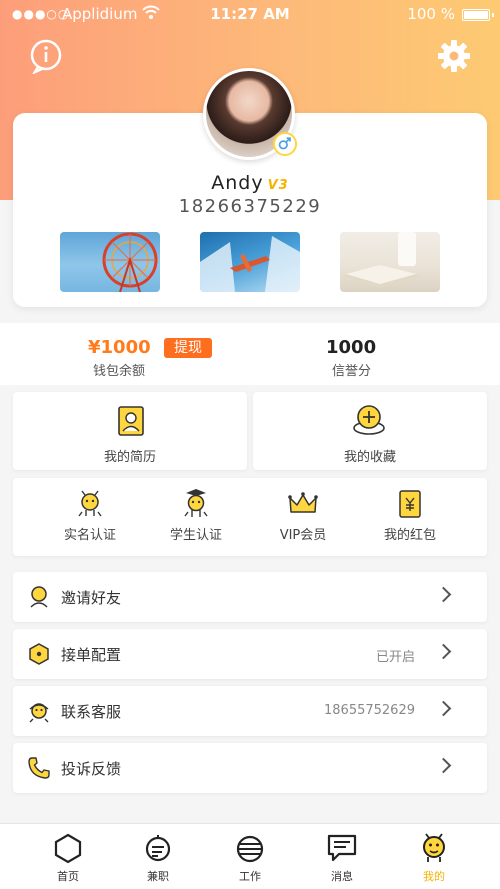 This screenshot has width=500, height=889. I want to click on real-name-cert-button: 实名认证, so click(90, 517).